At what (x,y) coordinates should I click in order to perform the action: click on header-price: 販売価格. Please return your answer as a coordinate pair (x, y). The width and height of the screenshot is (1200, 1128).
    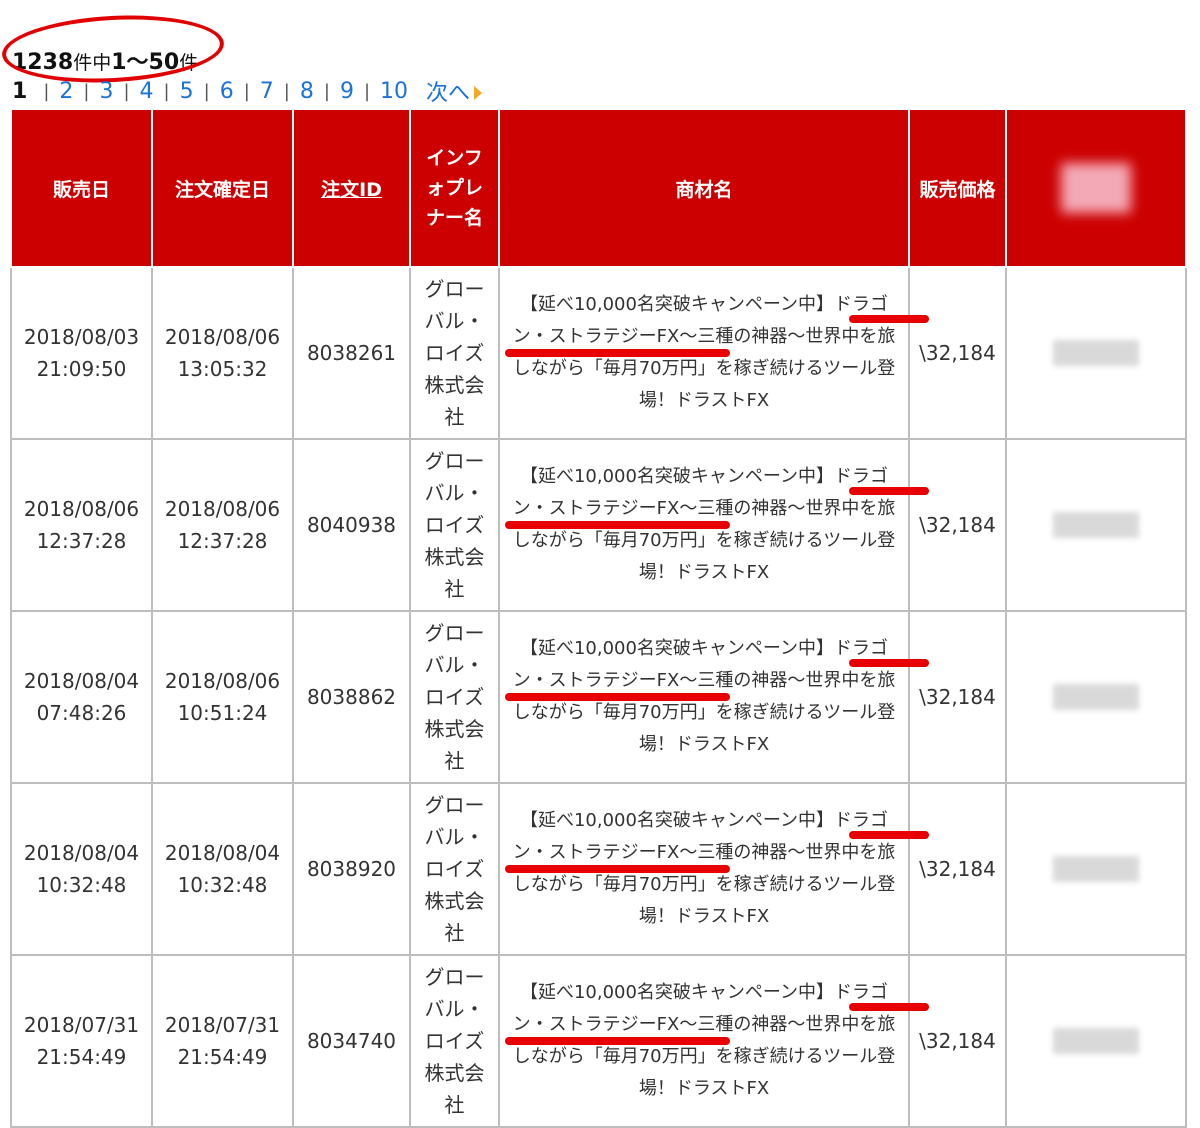
    Looking at the image, I should click on (957, 188).